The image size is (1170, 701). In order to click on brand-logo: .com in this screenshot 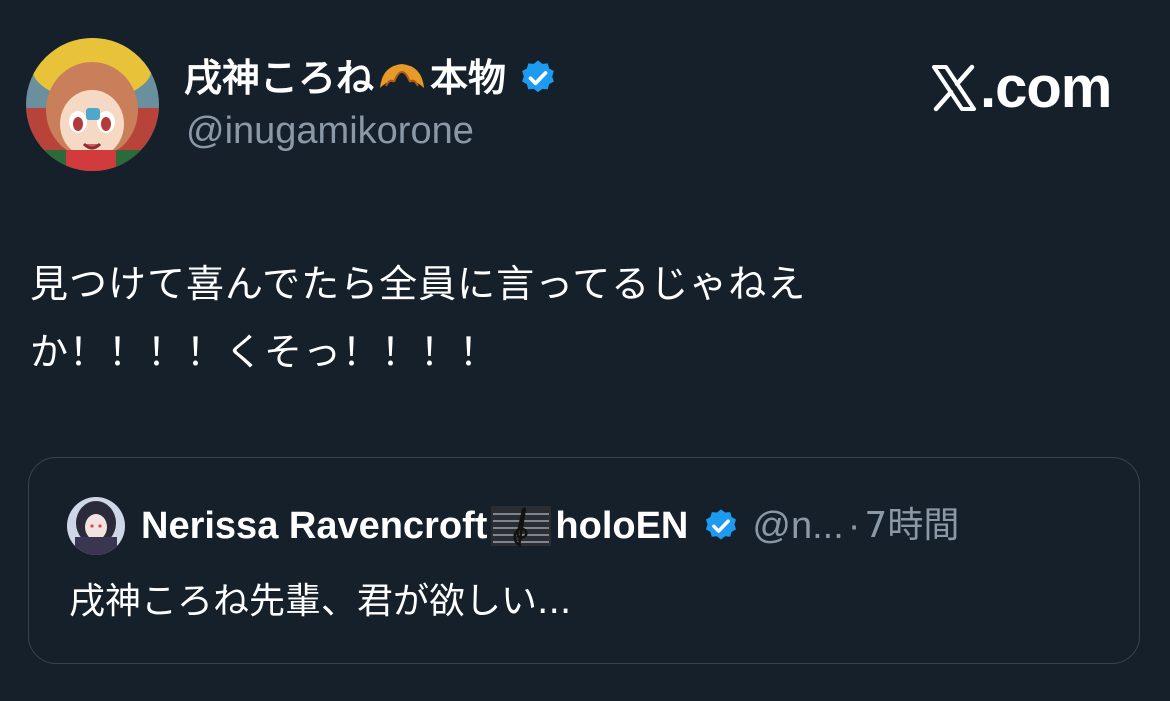, I will do `click(1021, 87)`.